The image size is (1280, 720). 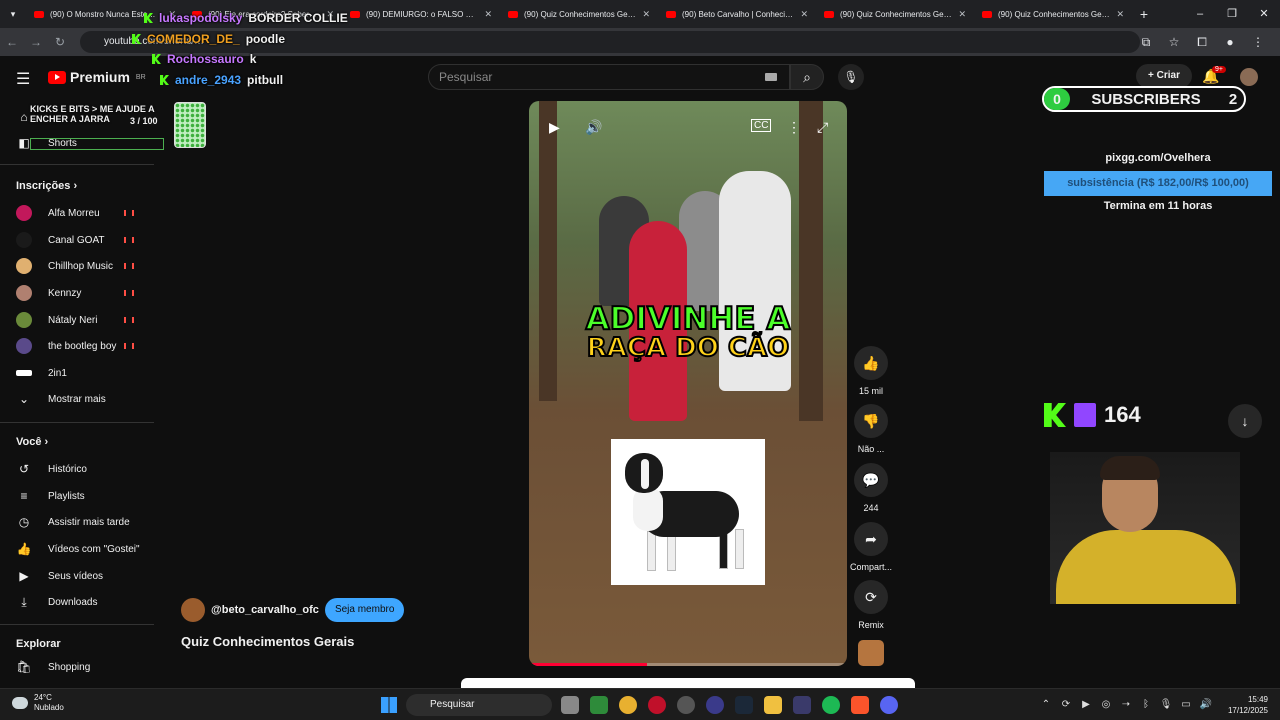 I want to click on task-view-icon, so click(x=570, y=705).